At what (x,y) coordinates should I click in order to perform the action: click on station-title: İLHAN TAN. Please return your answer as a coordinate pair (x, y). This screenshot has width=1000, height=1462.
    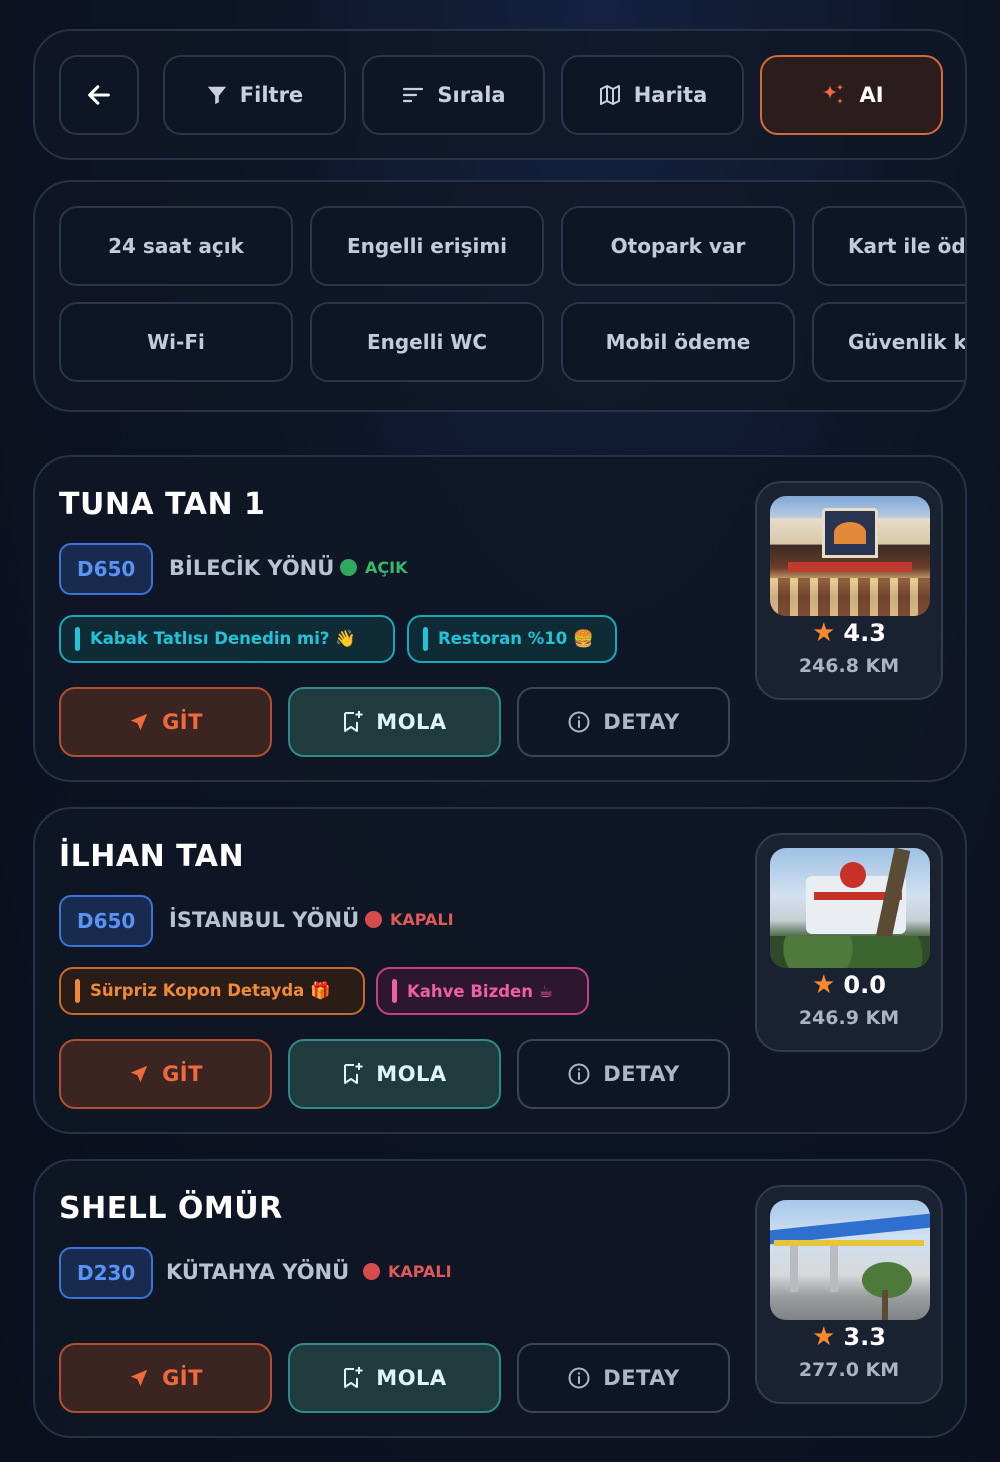
    Looking at the image, I should click on (152, 856).